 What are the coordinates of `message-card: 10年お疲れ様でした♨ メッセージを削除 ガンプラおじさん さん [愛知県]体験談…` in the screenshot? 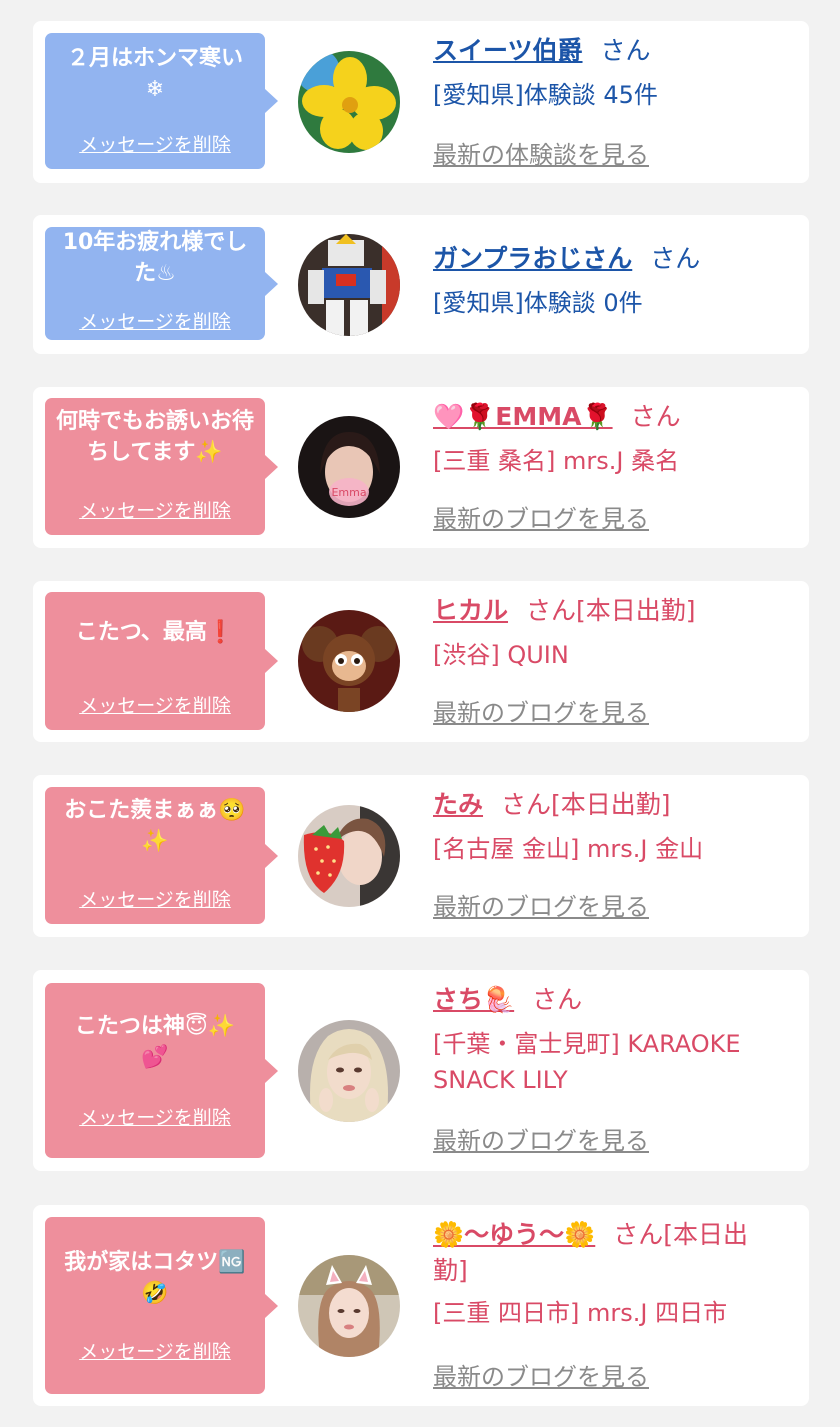 It's located at (421, 284).